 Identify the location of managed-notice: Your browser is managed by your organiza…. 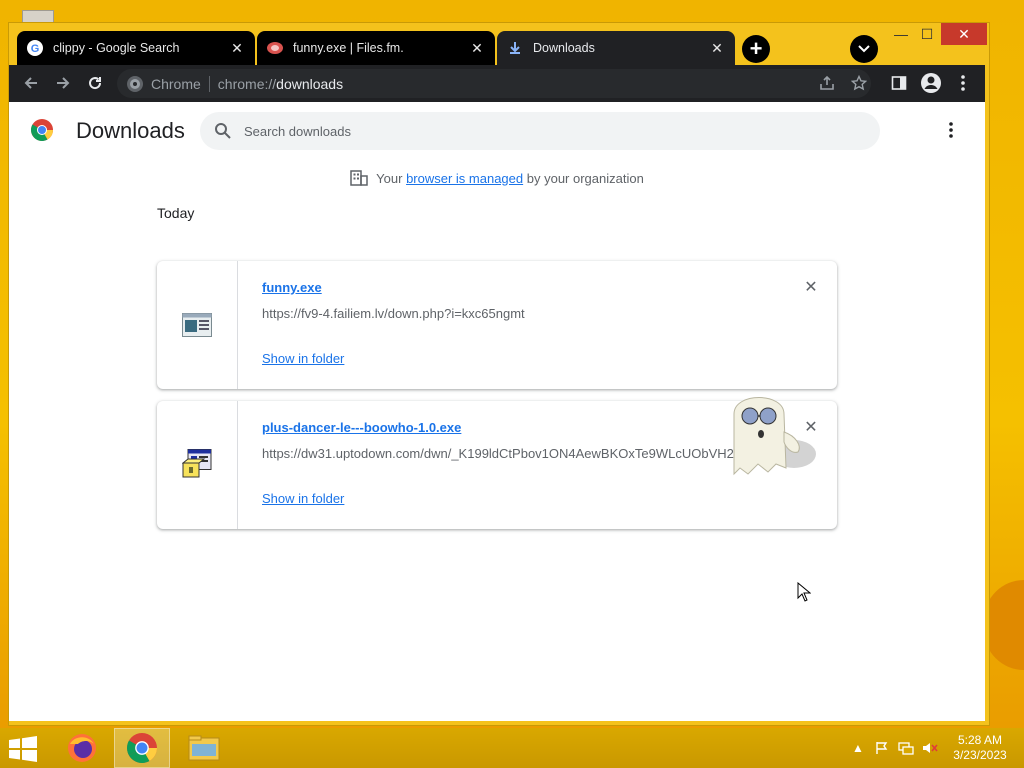
(497, 178).